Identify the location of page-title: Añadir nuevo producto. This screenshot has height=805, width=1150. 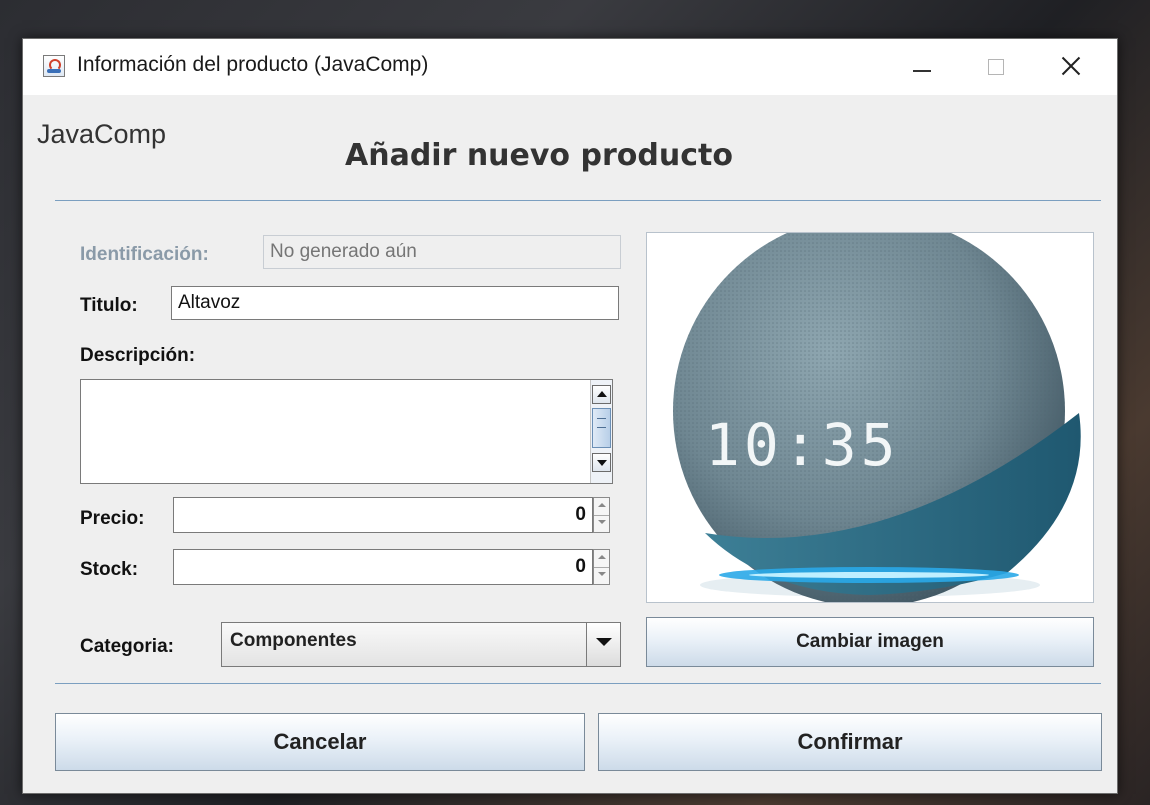
(539, 155).